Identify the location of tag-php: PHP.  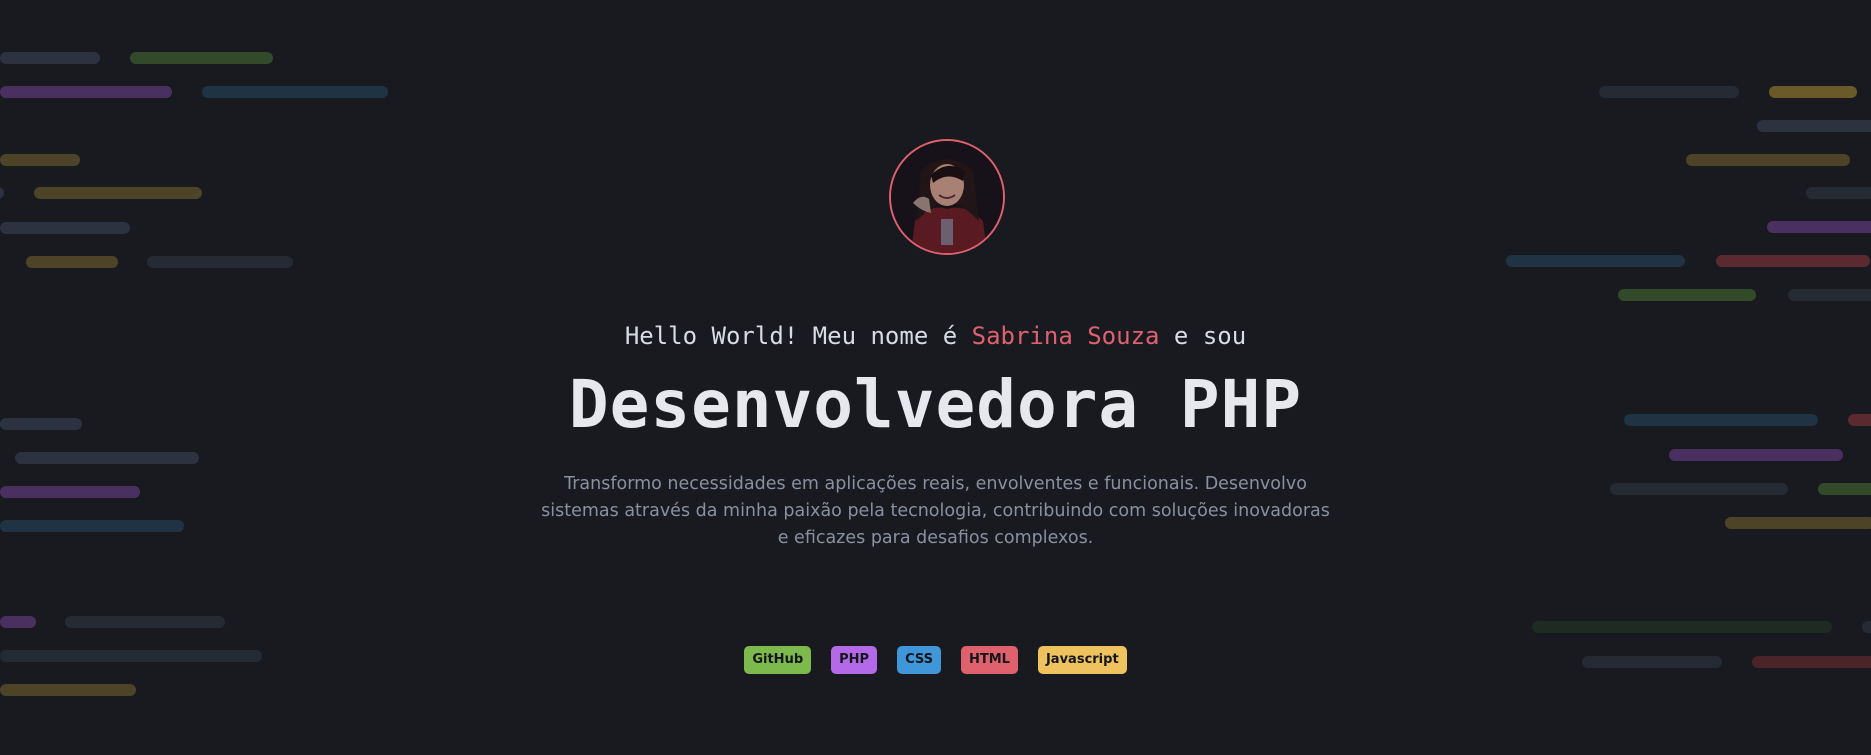
(854, 660).